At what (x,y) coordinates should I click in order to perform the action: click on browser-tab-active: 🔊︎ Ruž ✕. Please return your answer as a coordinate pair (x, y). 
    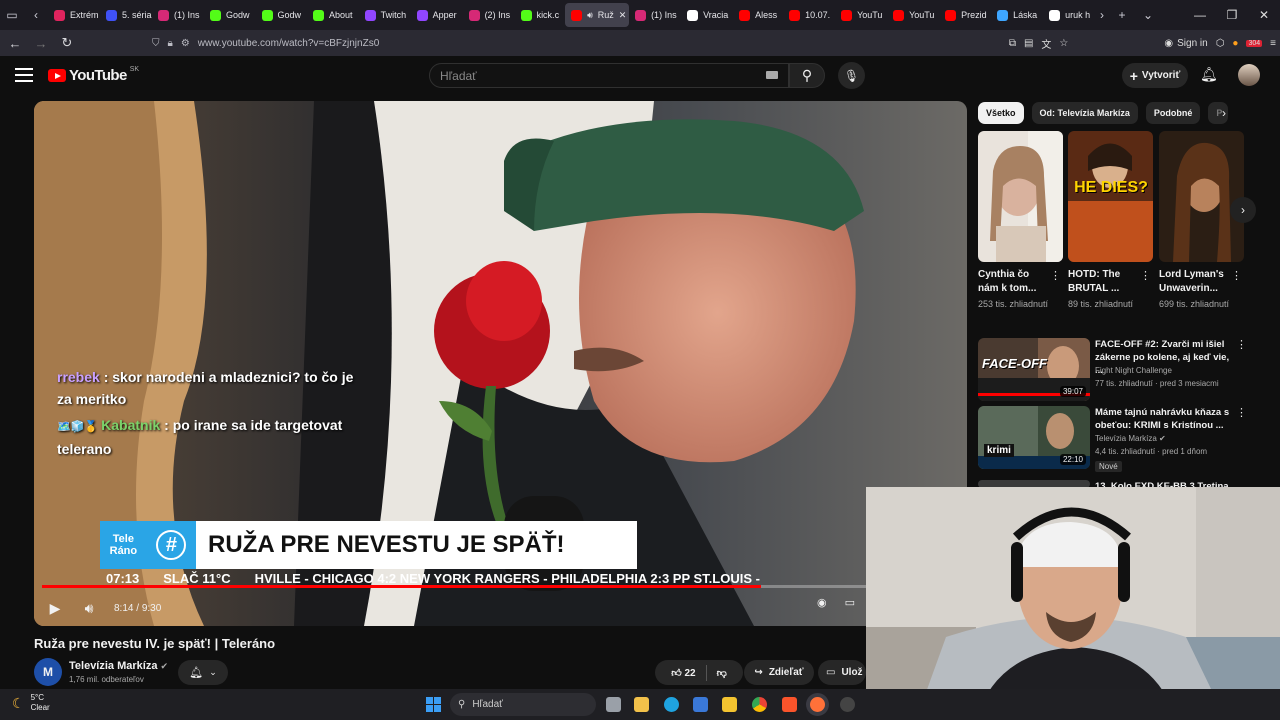
    Looking at the image, I should click on (597, 15).